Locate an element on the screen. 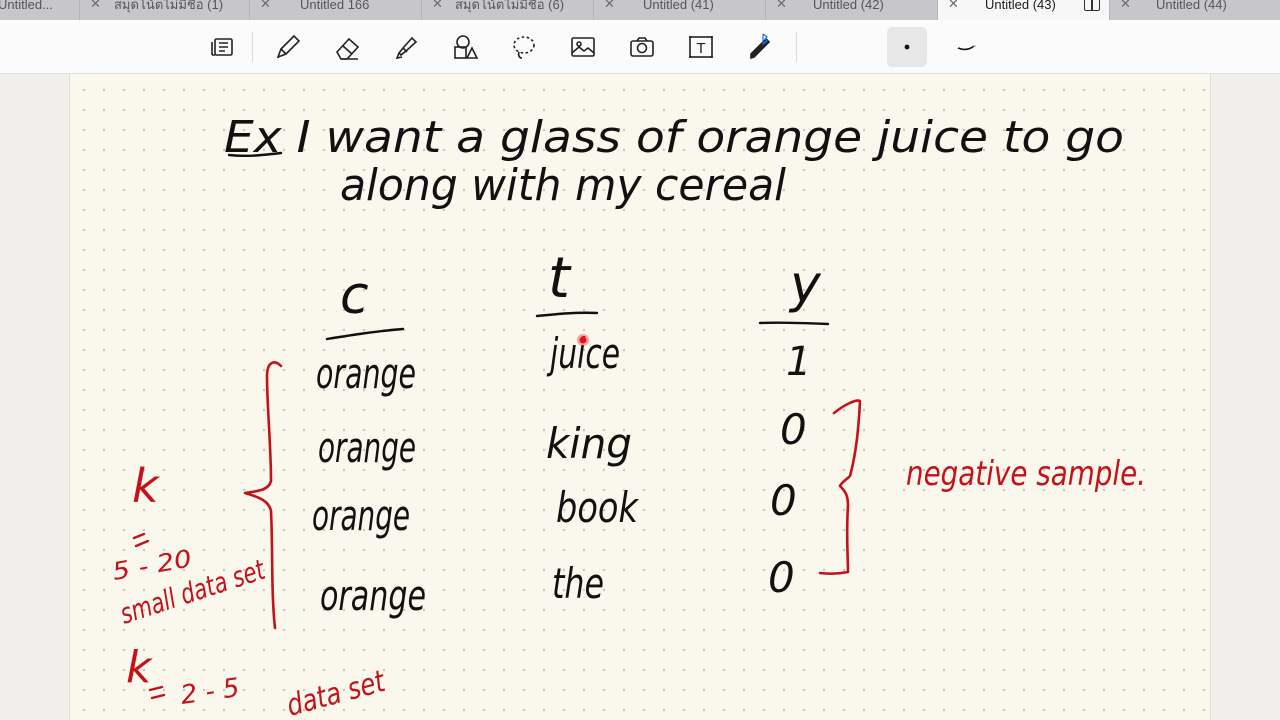 The width and height of the screenshot is (1280, 720). tab-title: สมุดโน้ตไม่มีชื่อ (6) is located at coordinates (510, 6).